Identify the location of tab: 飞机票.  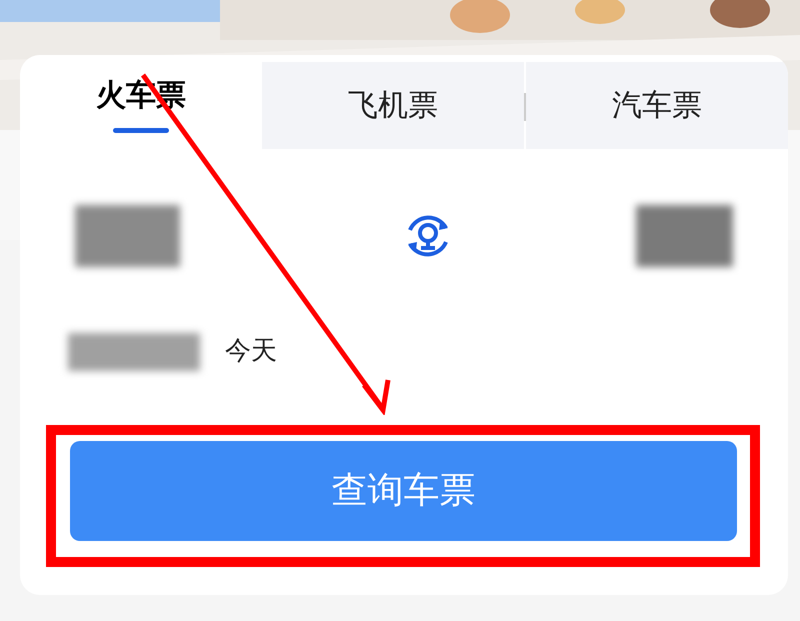
(393, 105).